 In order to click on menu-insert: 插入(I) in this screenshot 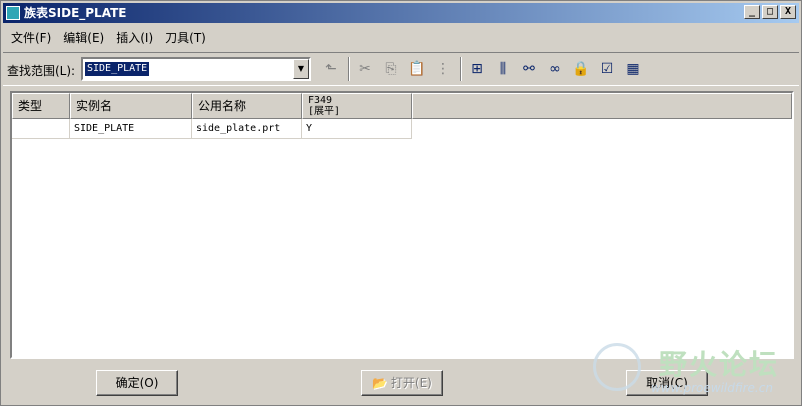, I will do `click(134, 37)`.